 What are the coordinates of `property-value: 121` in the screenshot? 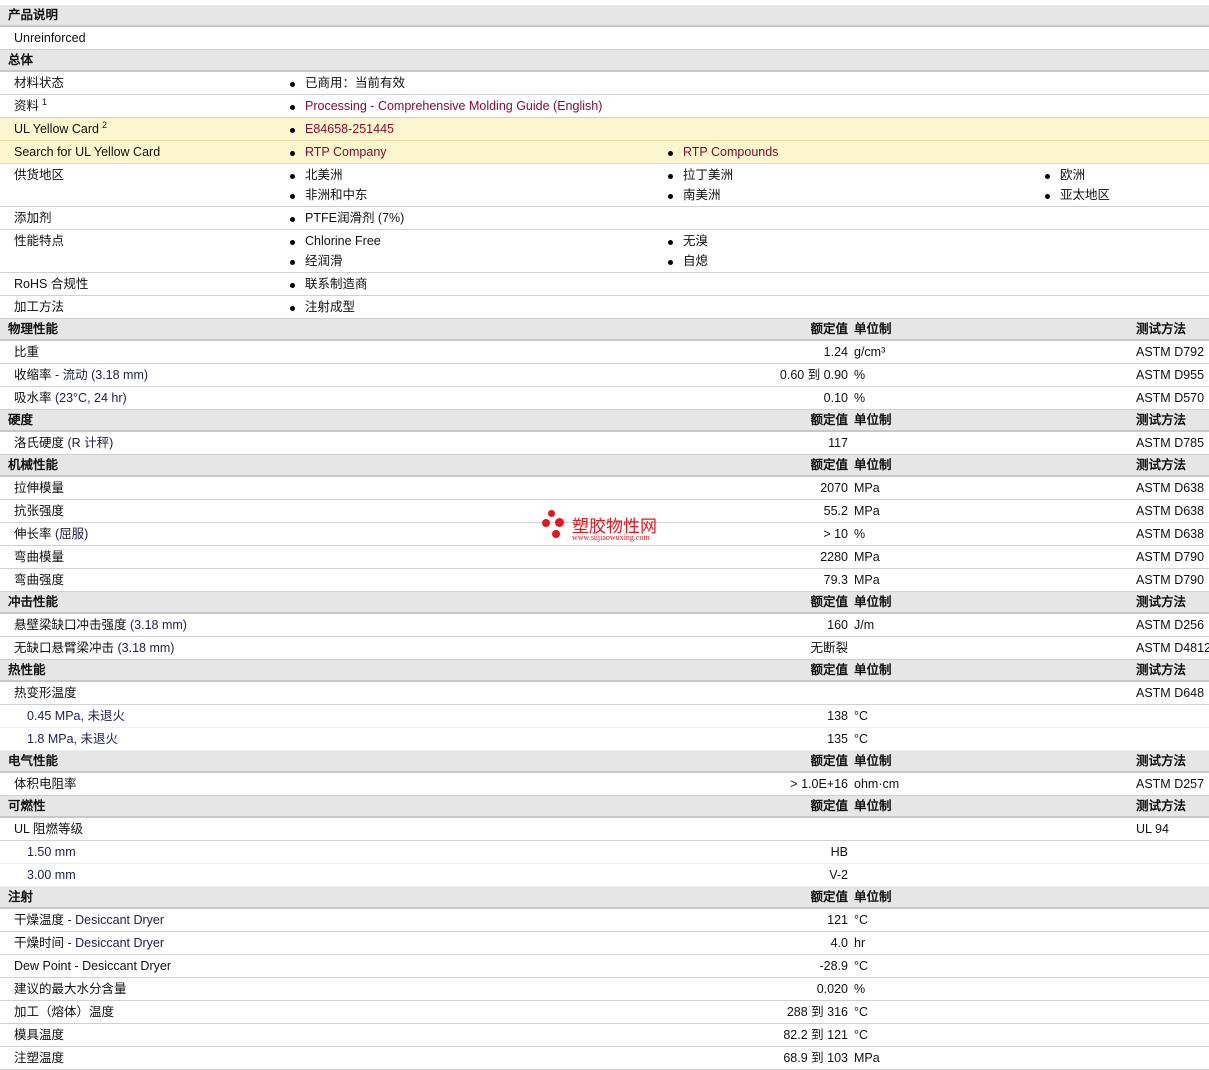 It's located at (837, 920).